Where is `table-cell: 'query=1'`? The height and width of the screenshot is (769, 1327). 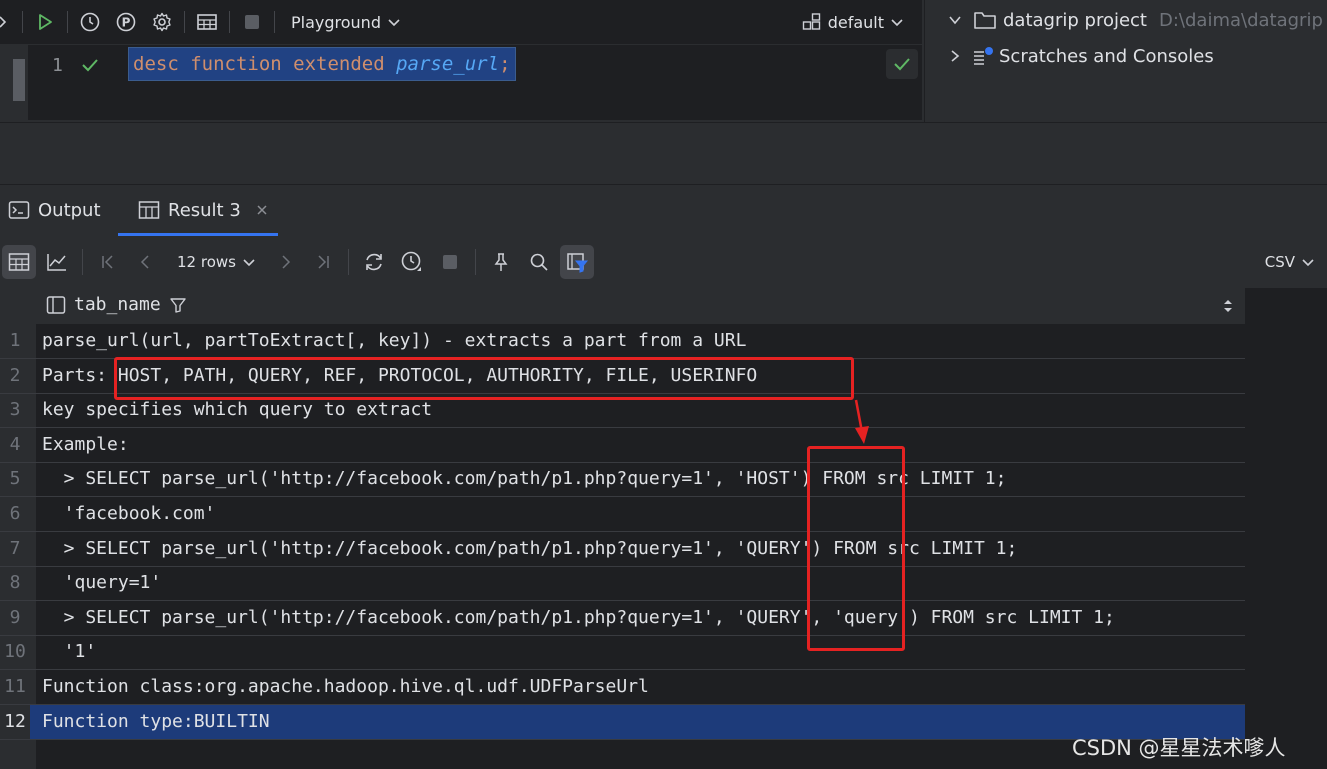
table-cell: 'query=1' is located at coordinates (102, 583).